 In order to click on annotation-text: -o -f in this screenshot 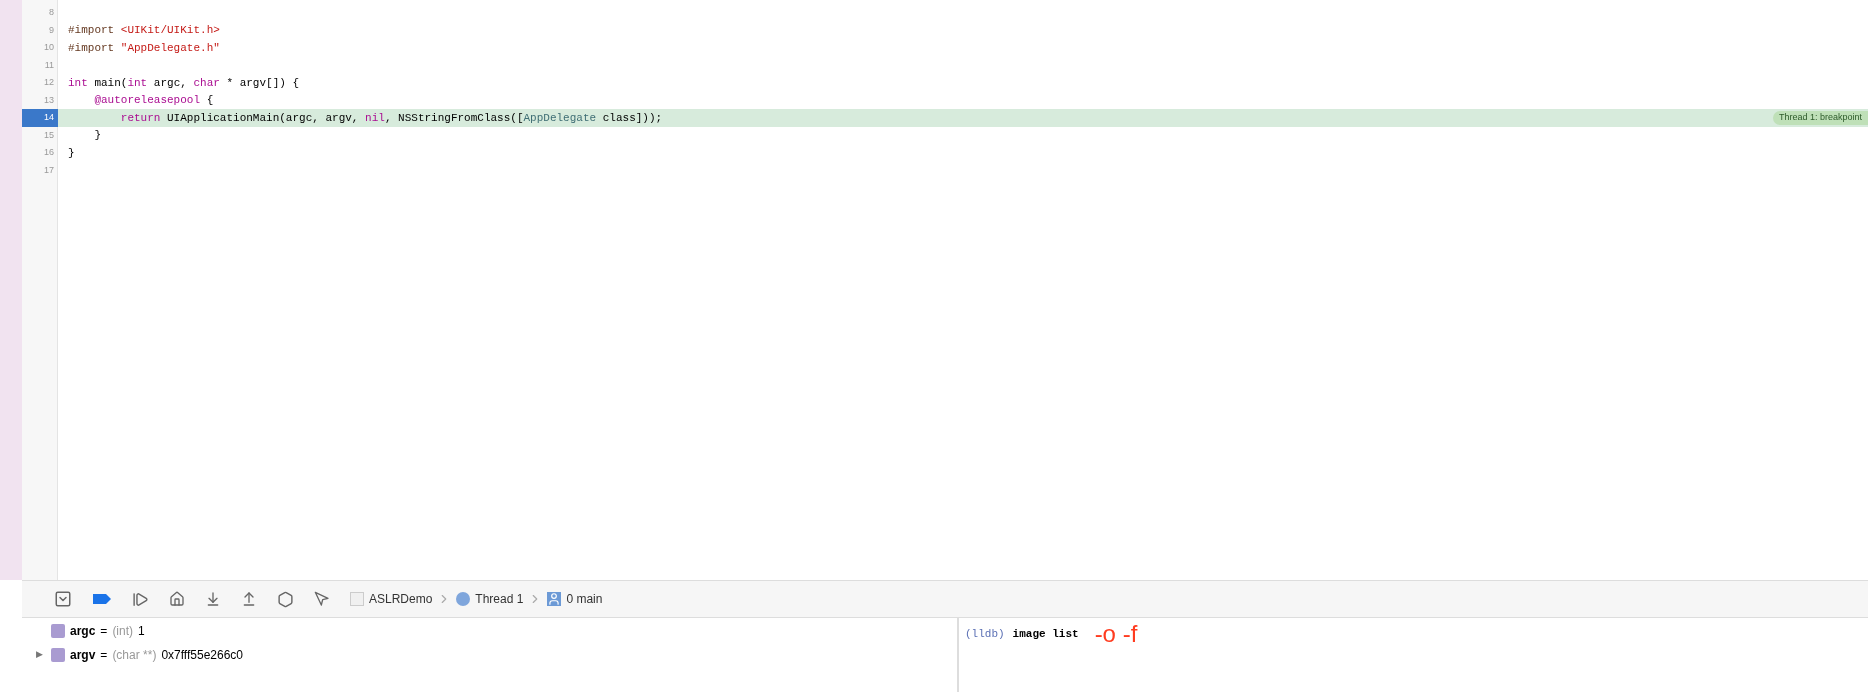, I will do `click(1116, 634)`.